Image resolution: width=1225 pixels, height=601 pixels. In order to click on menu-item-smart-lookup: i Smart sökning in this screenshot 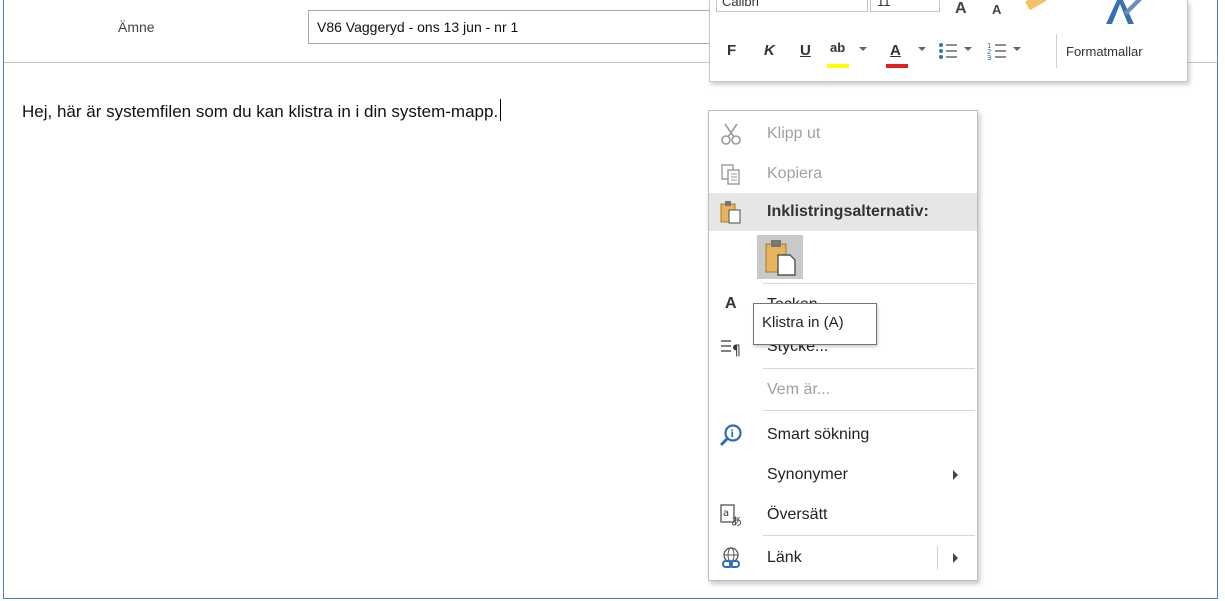, I will do `click(843, 435)`.